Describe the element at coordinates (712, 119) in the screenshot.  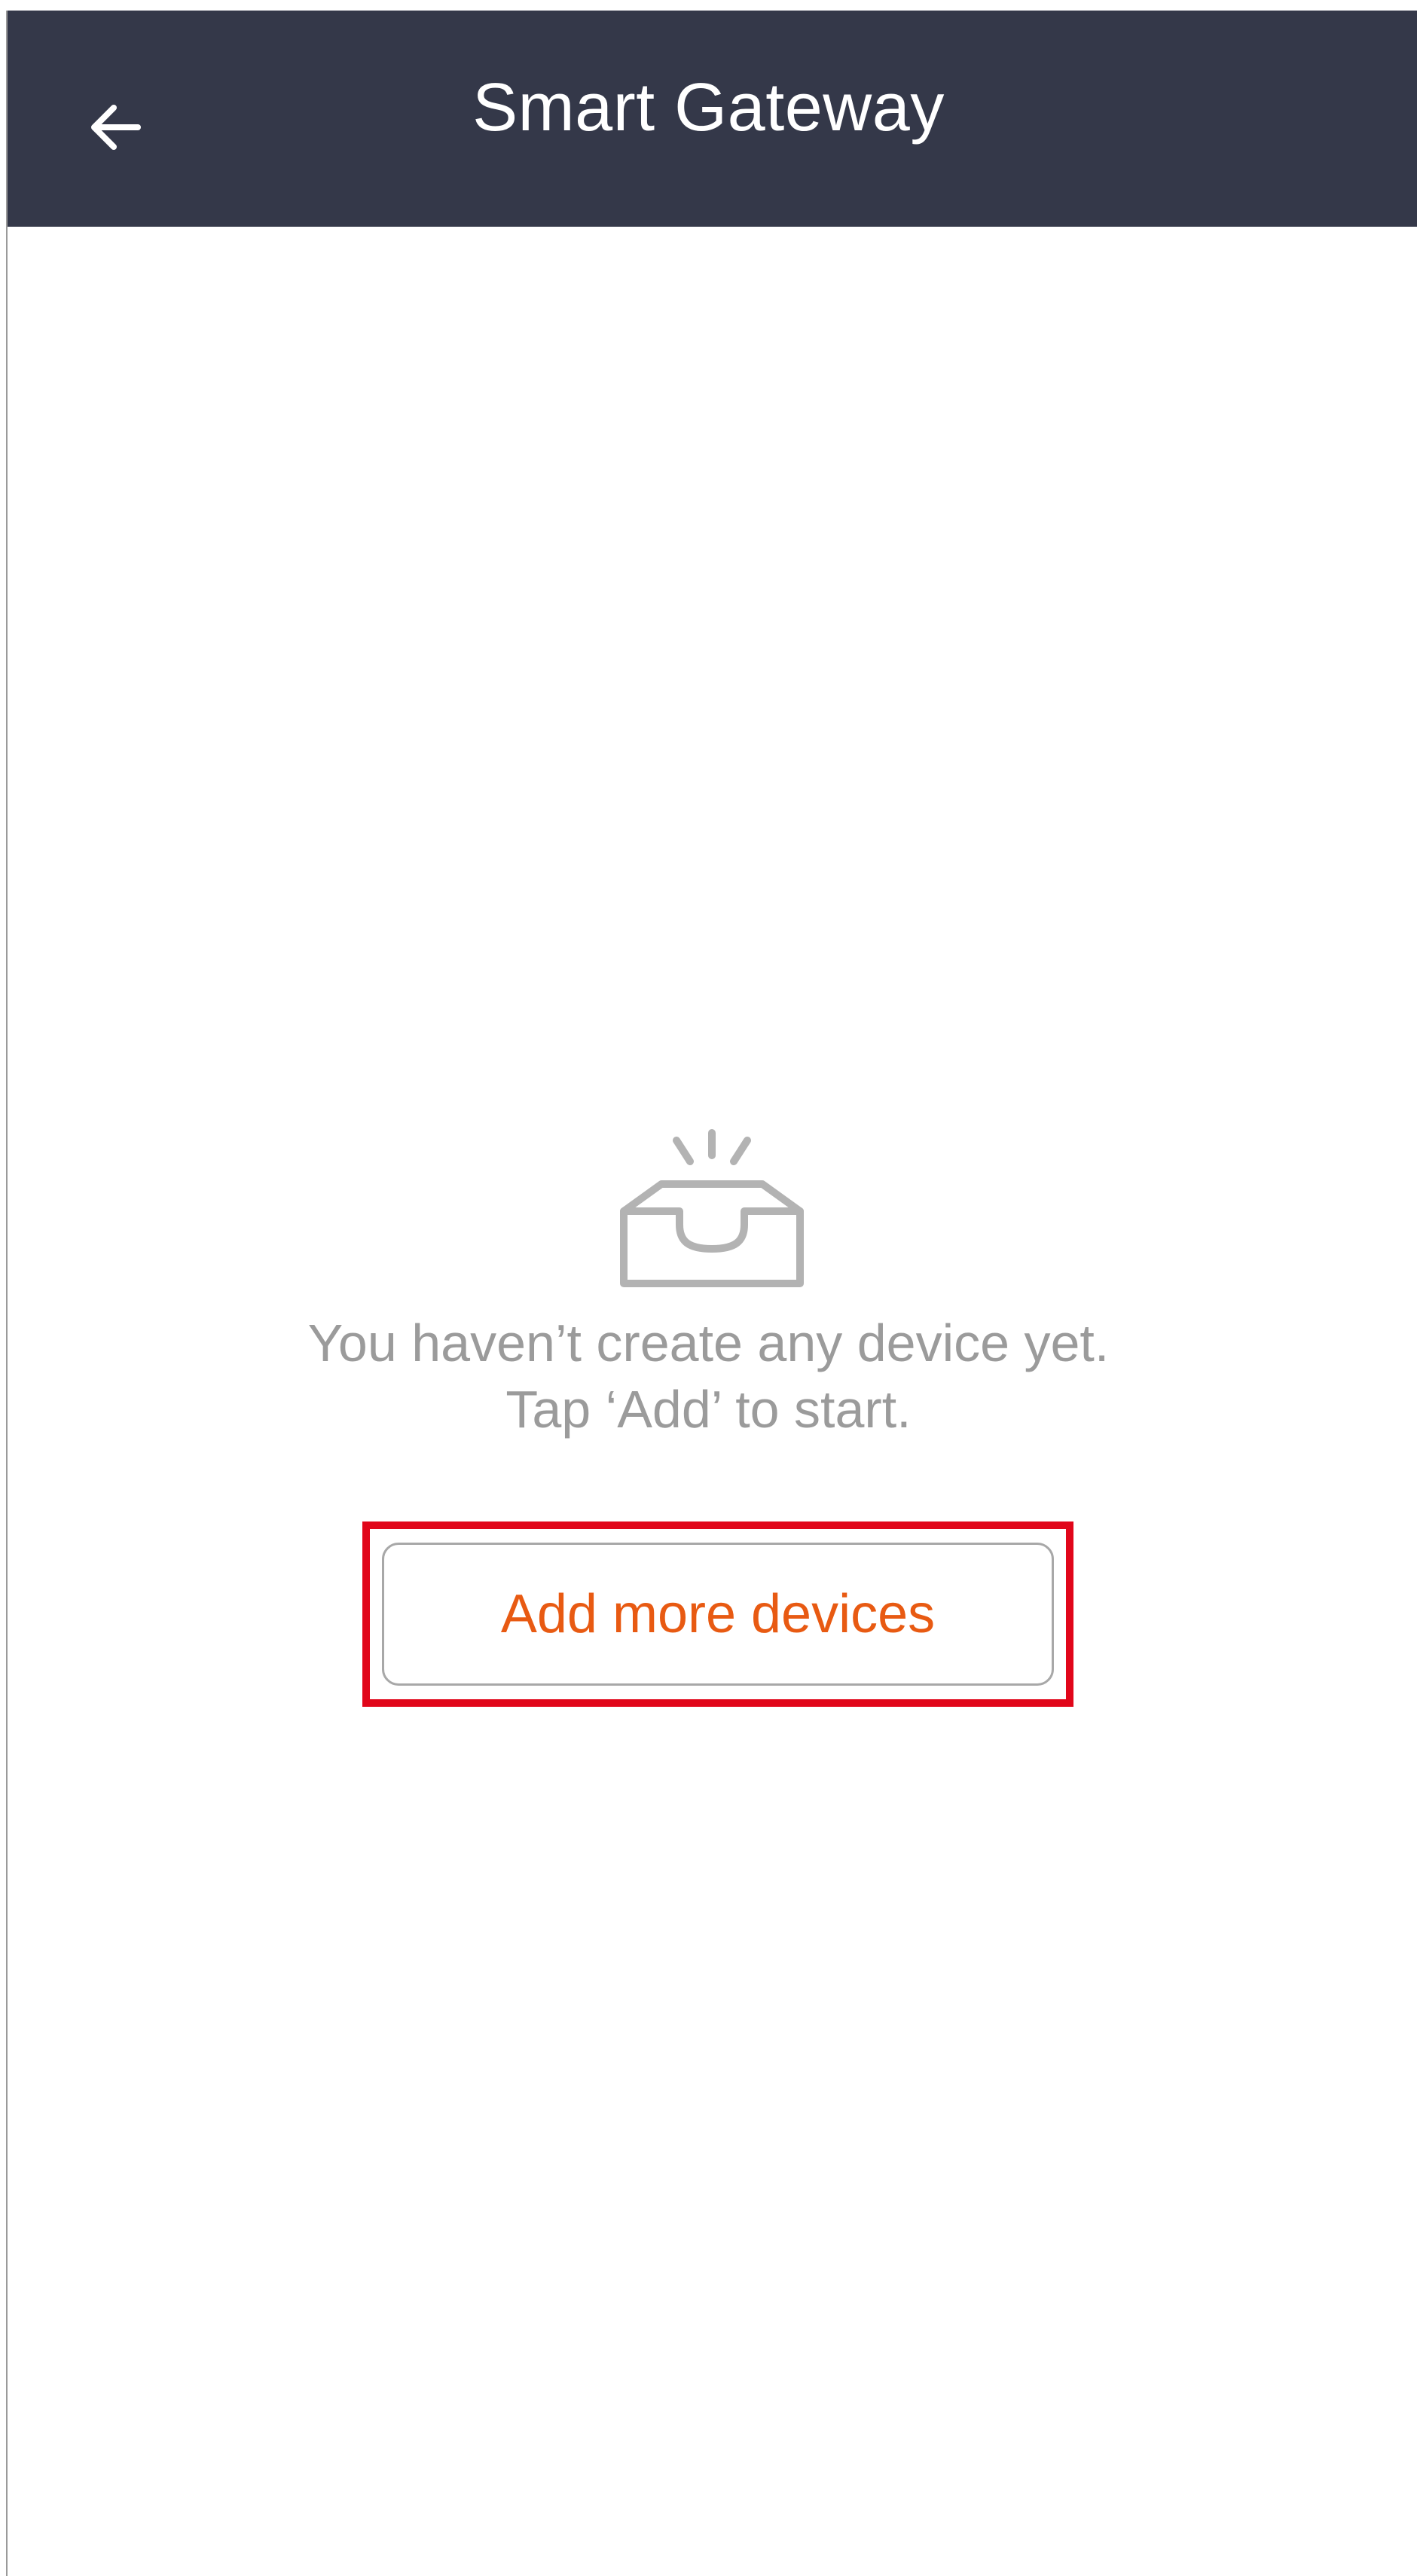
I see `app-header` at that location.